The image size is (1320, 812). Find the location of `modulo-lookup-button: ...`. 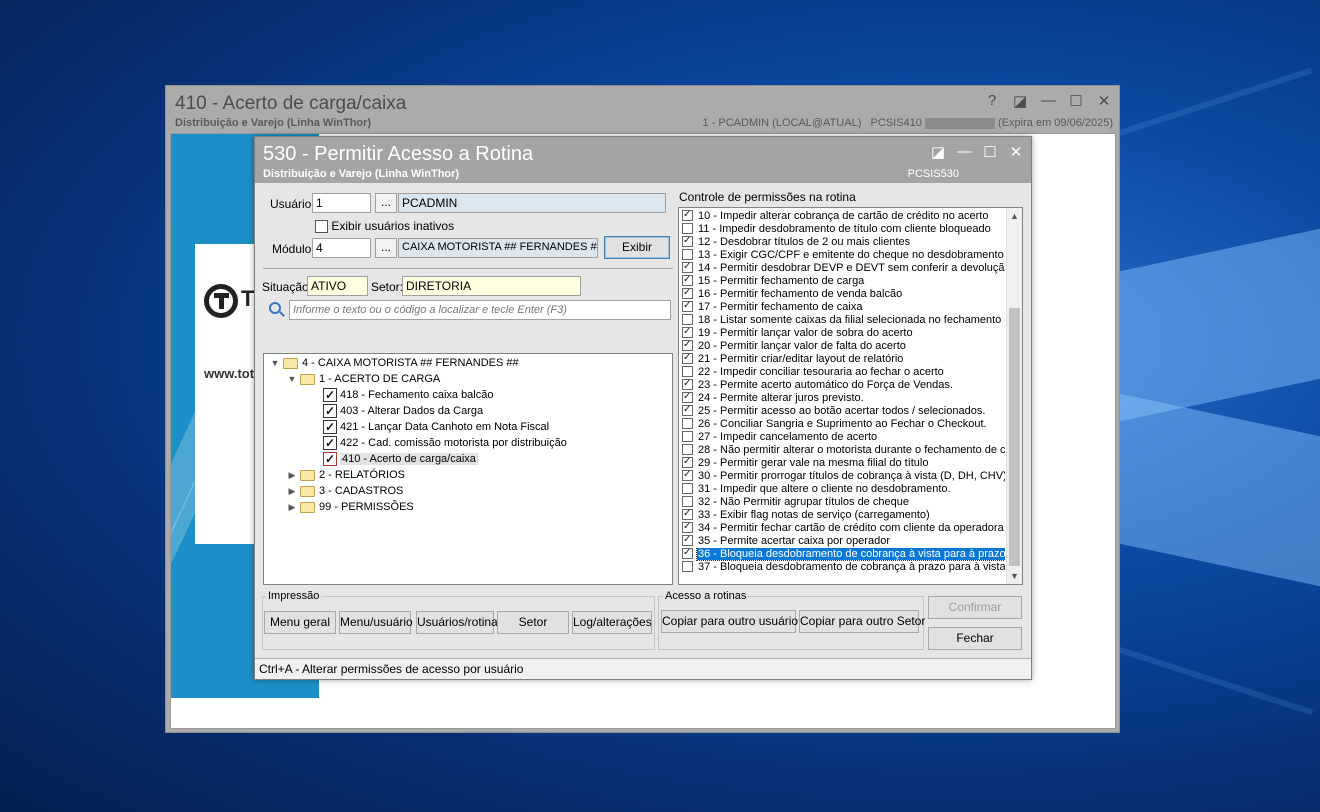

modulo-lookup-button: ... is located at coordinates (386, 248).